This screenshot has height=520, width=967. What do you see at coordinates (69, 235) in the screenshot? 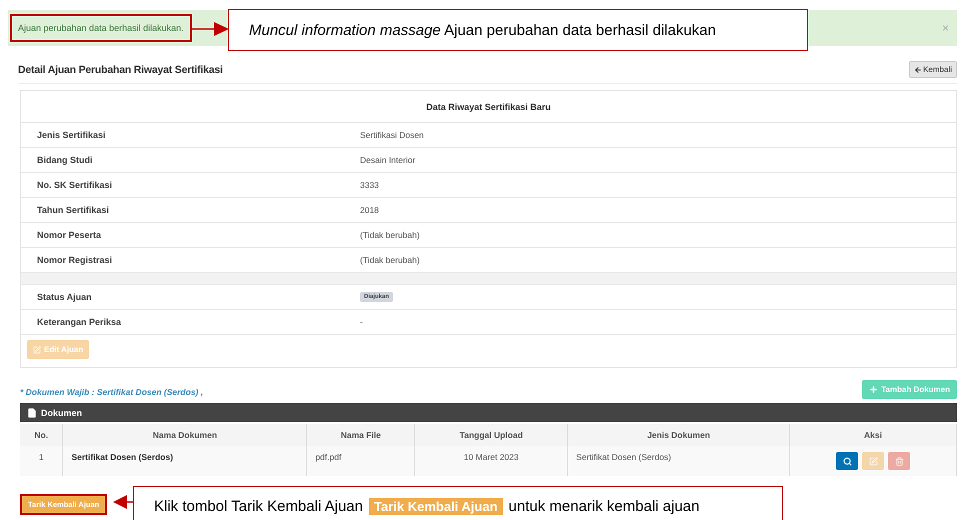
I see `field-label: Nomor Peserta` at bounding box center [69, 235].